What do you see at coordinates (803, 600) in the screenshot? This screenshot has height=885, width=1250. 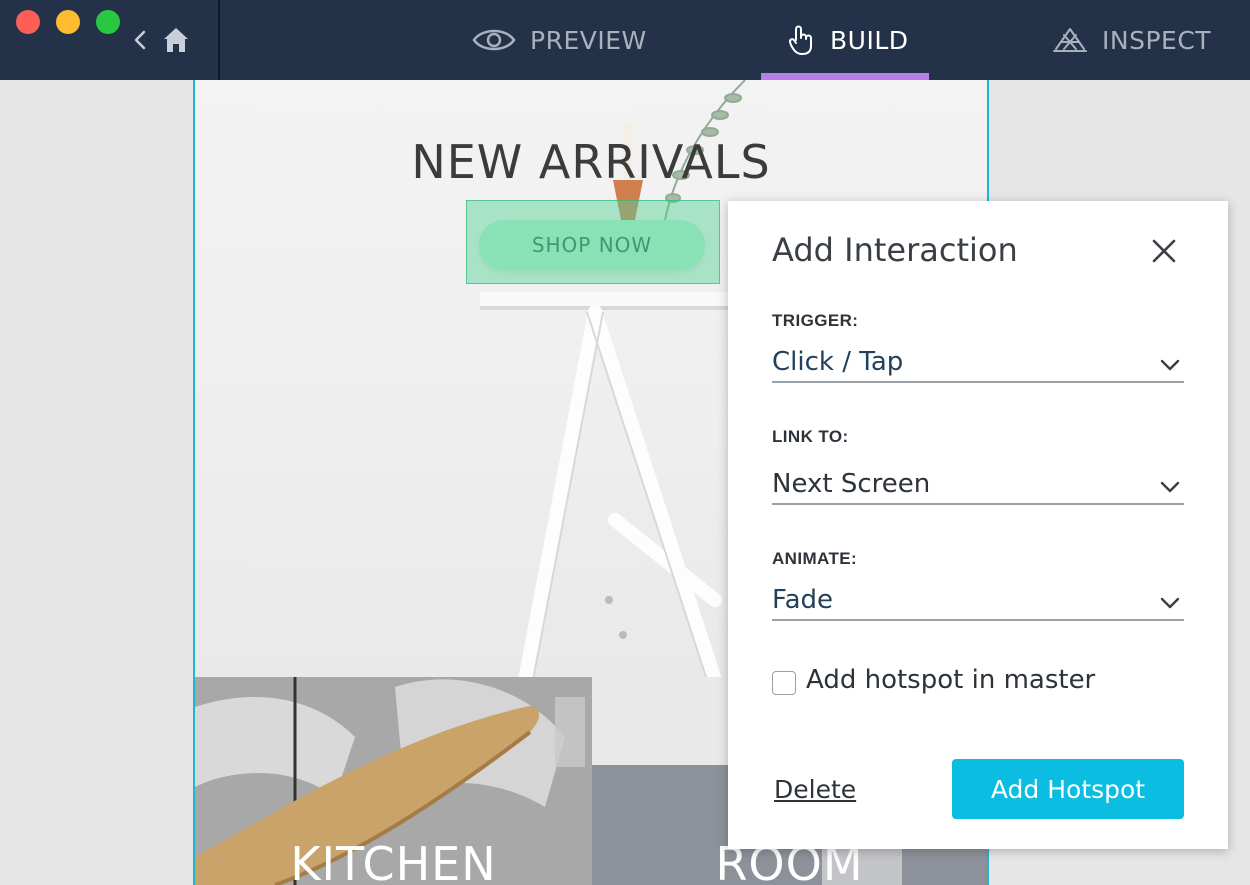 I see `animate-select-value: Fade` at bounding box center [803, 600].